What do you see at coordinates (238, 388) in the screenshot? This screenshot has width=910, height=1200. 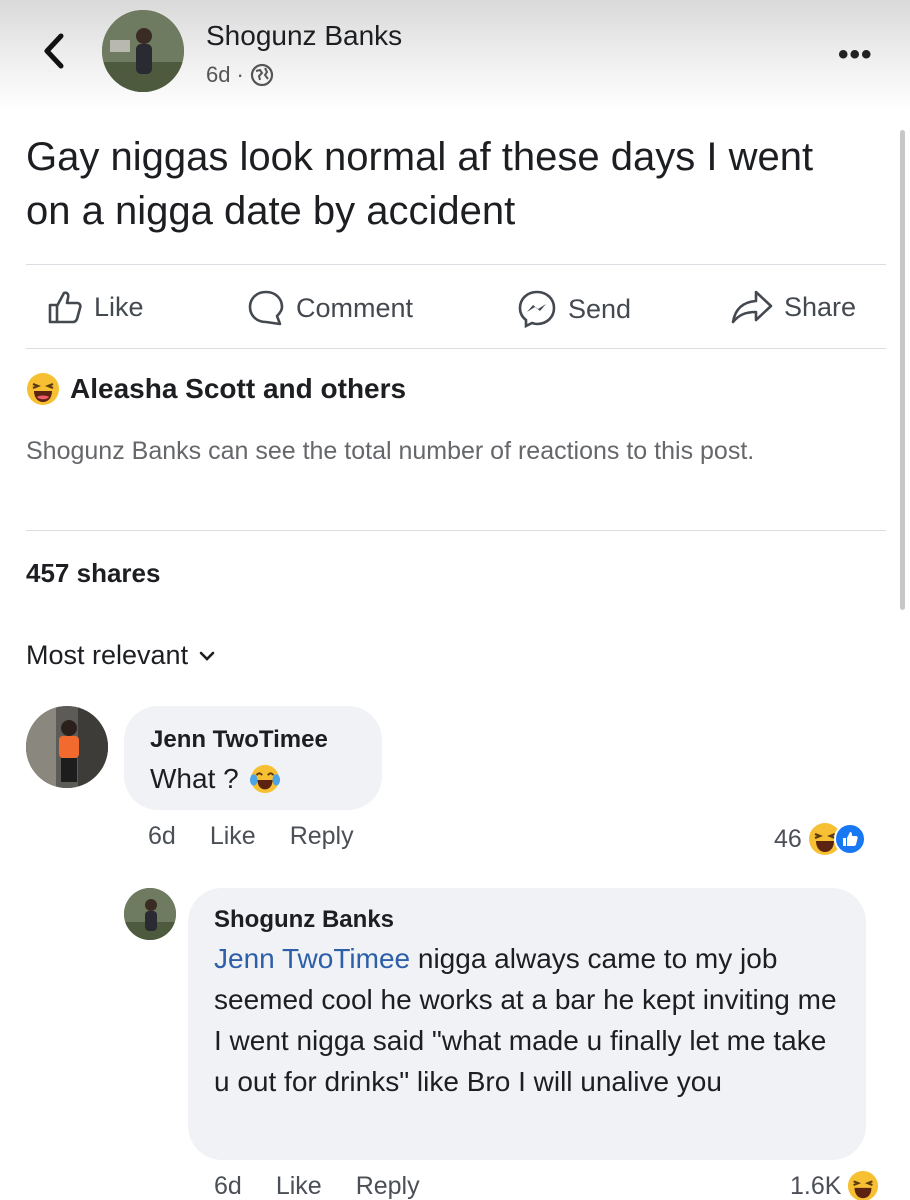 I see `reaction-summary-text: Aleasha Scott and others` at bounding box center [238, 388].